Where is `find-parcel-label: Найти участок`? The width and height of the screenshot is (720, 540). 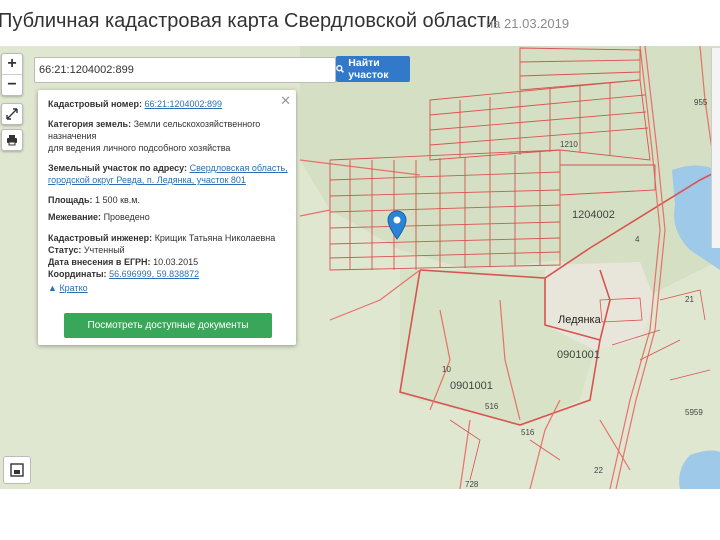
find-parcel-label: Найти участок is located at coordinates (368, 69).